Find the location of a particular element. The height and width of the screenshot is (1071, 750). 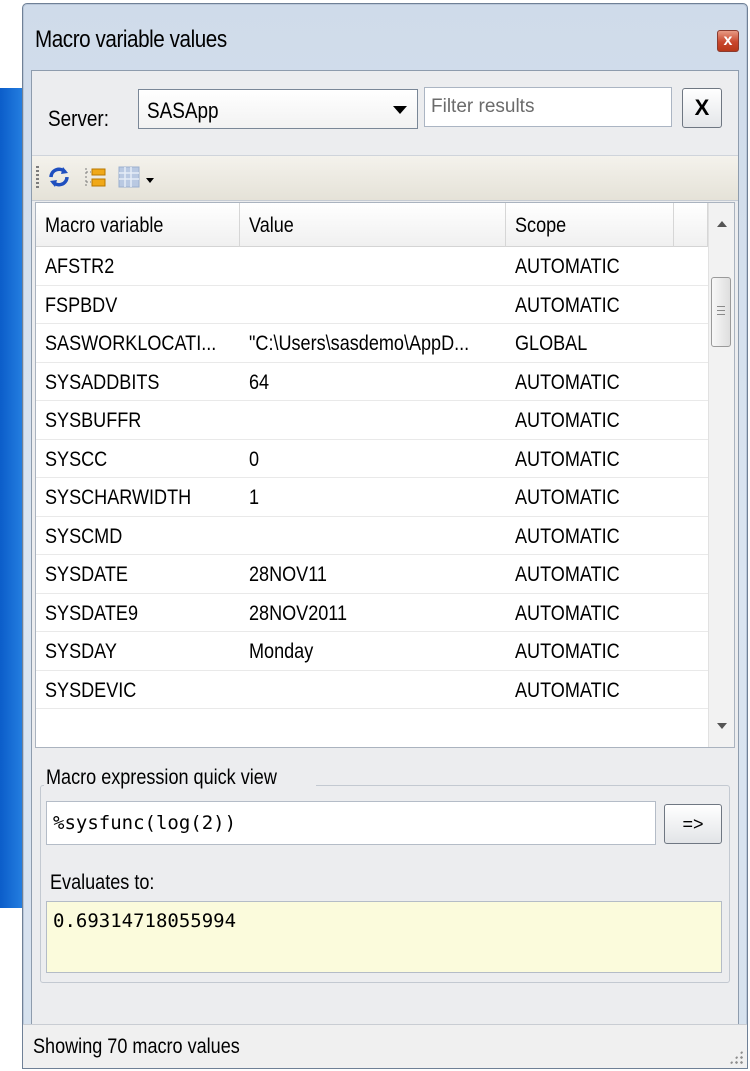

cell-value: 1 is located at coordinates (254, 497).